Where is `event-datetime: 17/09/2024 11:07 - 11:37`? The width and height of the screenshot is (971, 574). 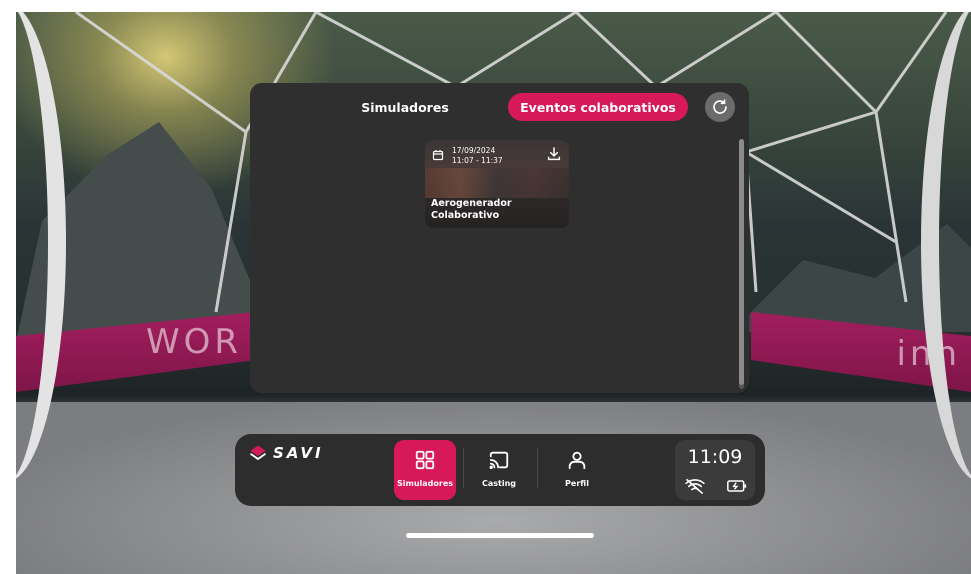
event-datetime: 17/09/2024 11:07 - 11:37 is located at coordinates (477, 156).